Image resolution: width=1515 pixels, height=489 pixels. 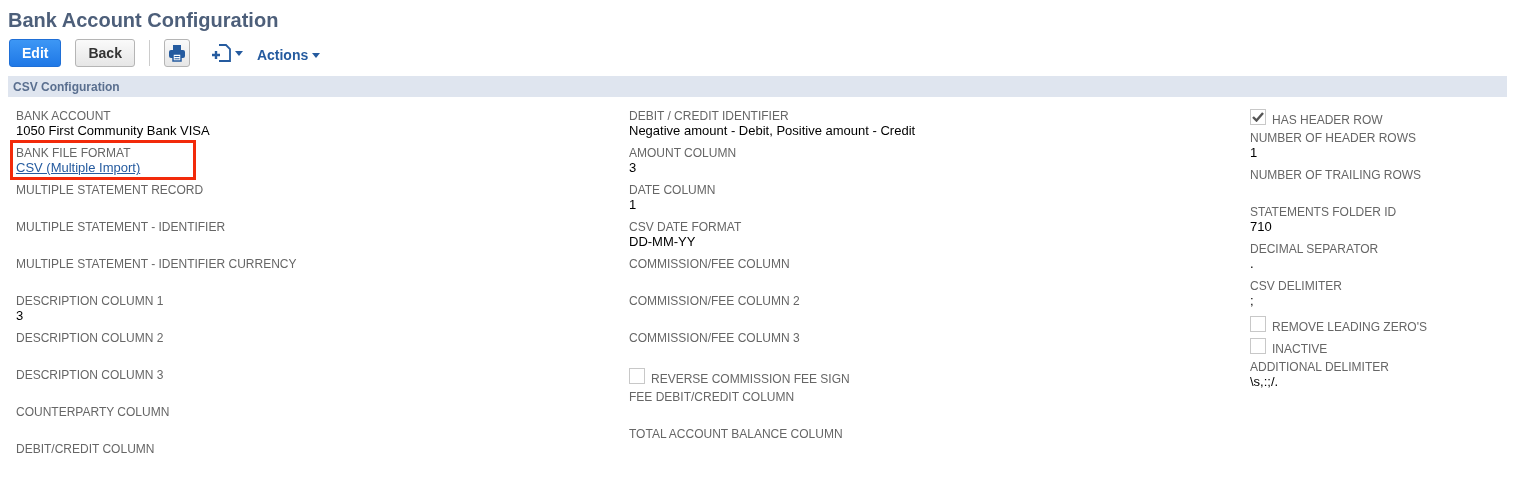 What do you see at coordinates (685, 227) in the screenshot?
I see `field-label: CSV DATE FORMAT` at bounding box center [685, 227].